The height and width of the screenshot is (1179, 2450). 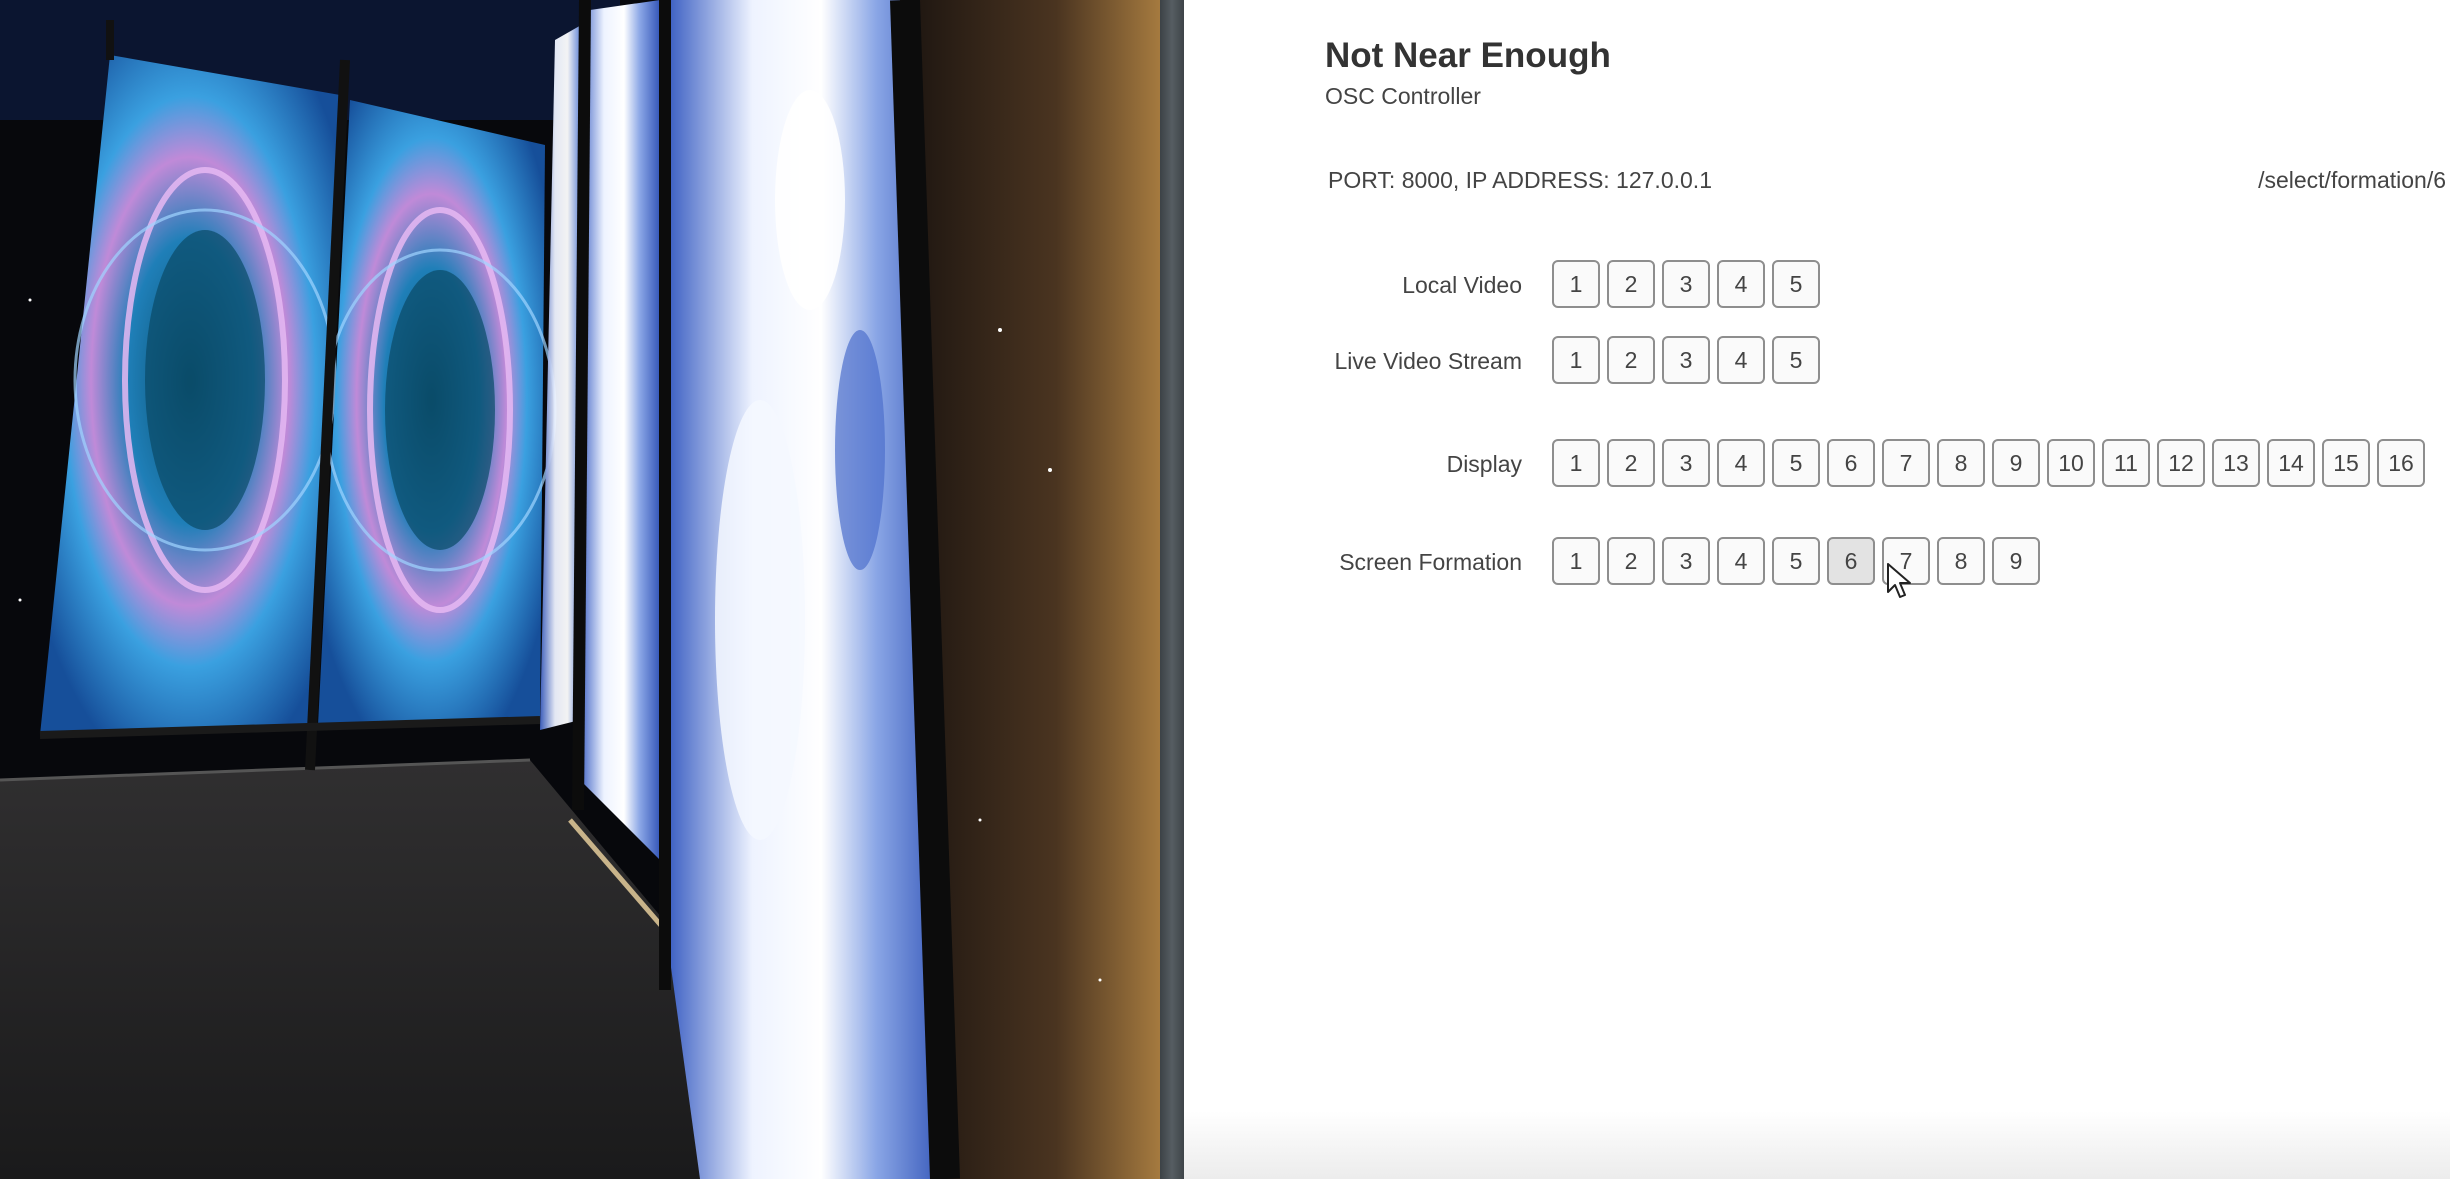 What do you see at coordinates (1686, 284) in the screenshot?
I see `local-video-button-3: 3` at bounding box center [1686, 284].